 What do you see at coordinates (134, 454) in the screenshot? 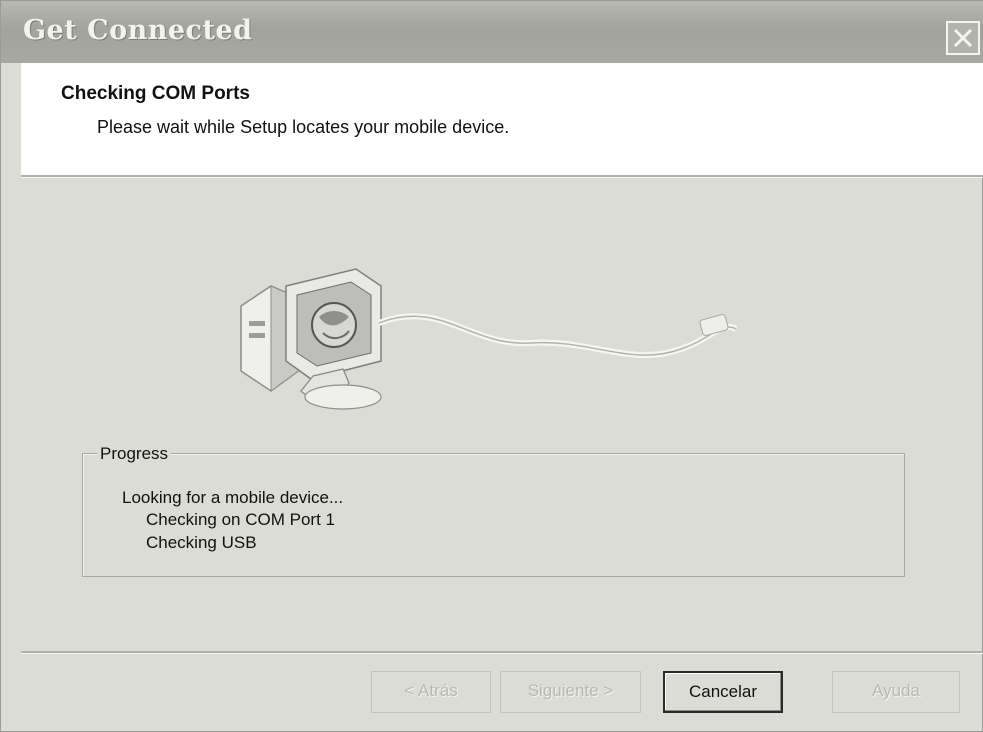
I see `progress-legend: Progress` at bounding box center [134, 454].